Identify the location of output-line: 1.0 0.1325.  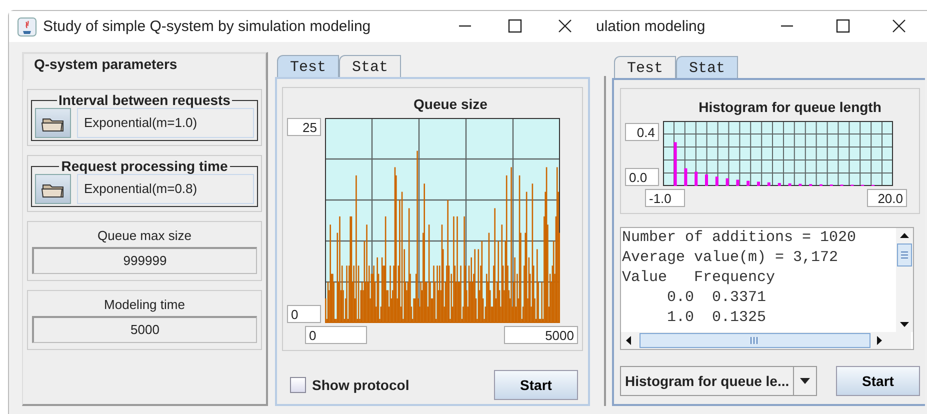
(717, 318).